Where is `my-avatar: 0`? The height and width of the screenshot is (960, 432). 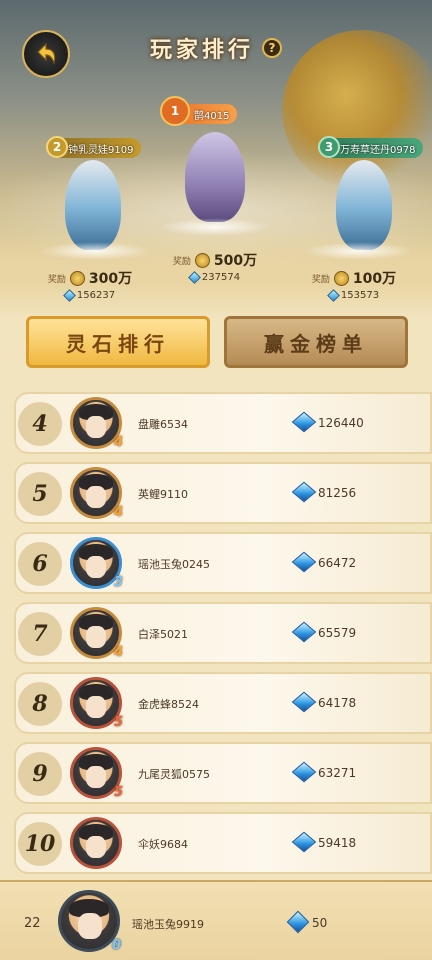 my-avatar: 0 is located at coordinates (89, 921).